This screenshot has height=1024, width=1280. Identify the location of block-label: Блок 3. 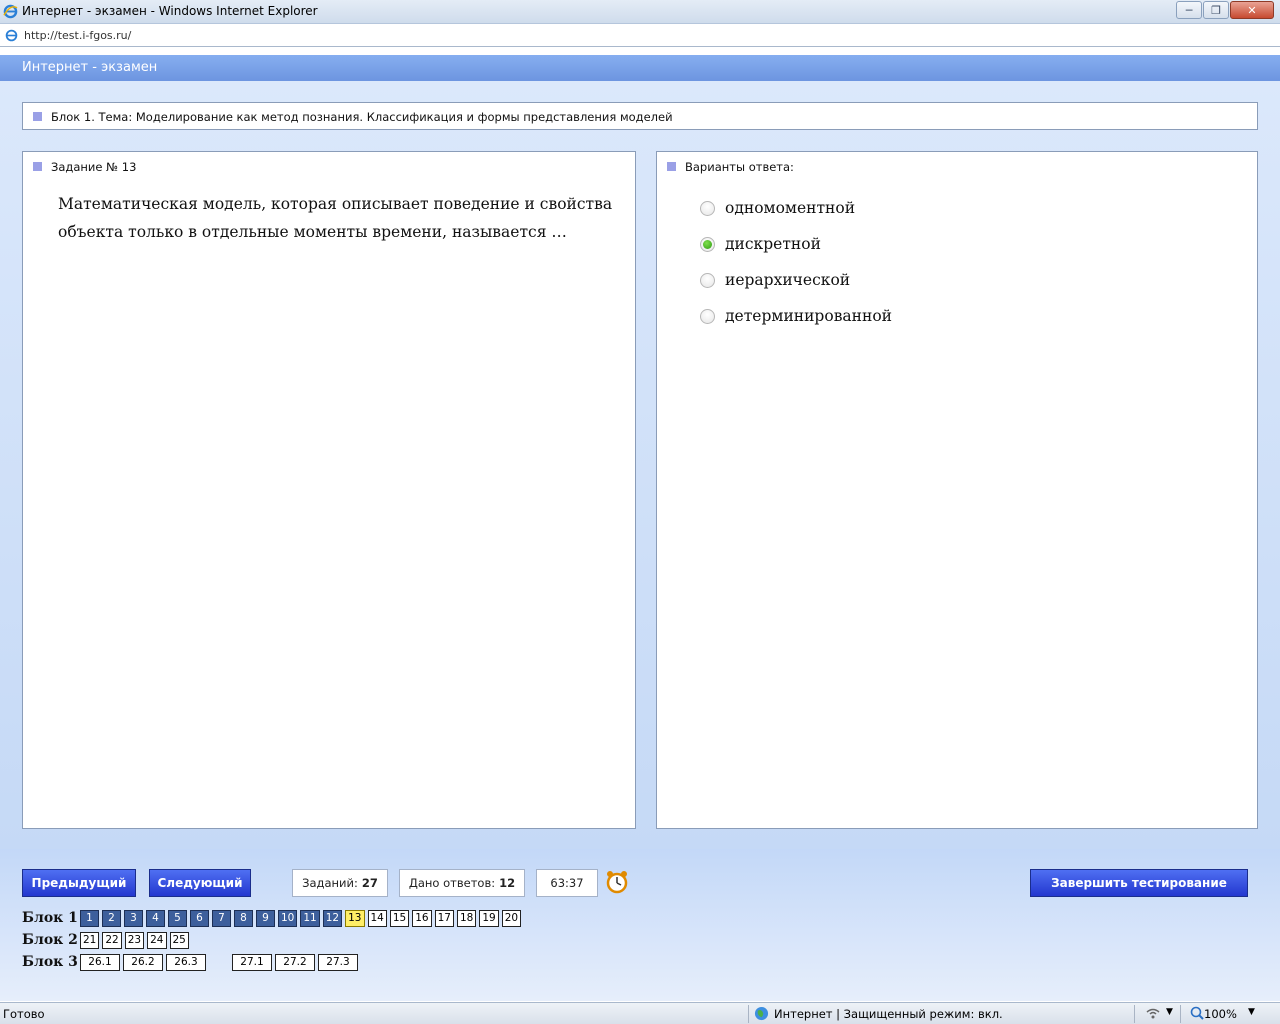
(50, 962).